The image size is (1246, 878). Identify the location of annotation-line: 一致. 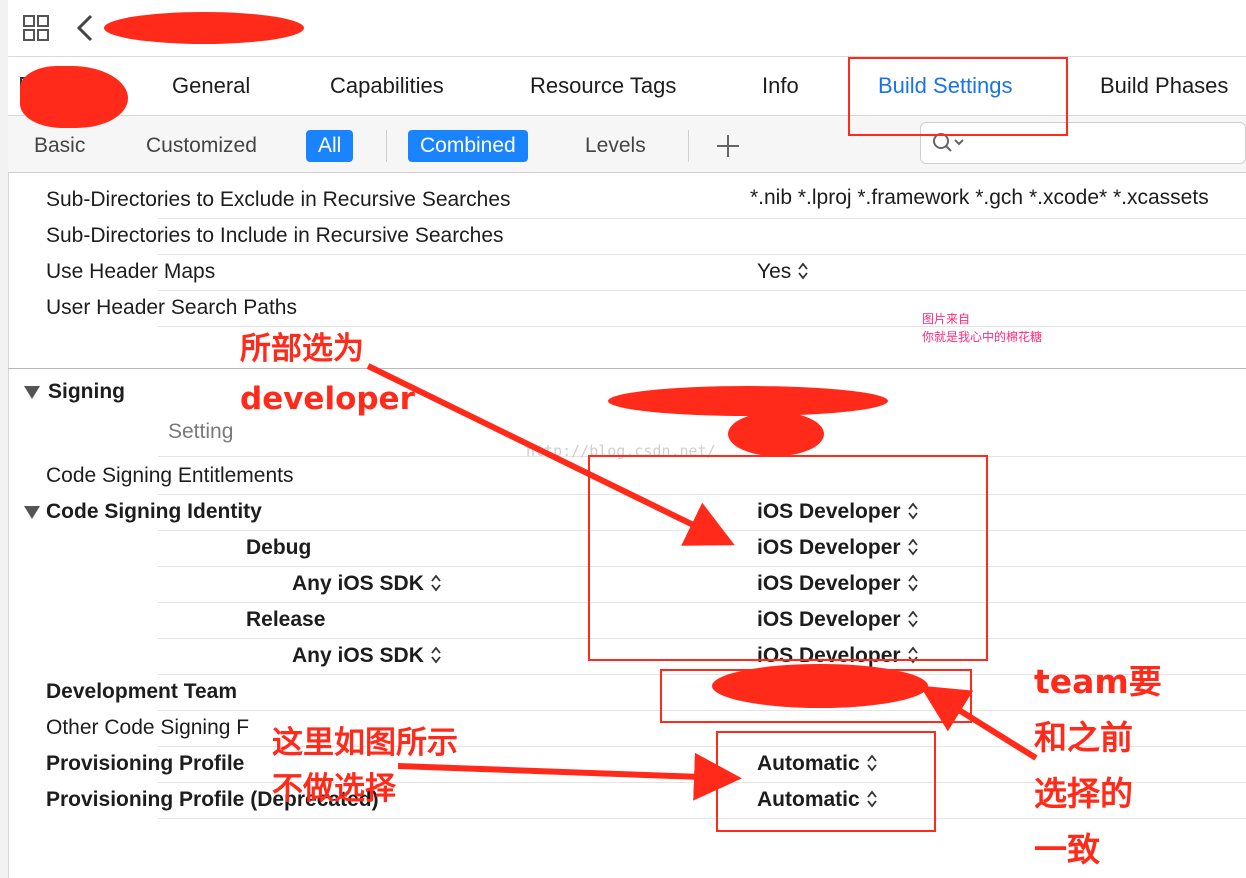
(1067, 849).